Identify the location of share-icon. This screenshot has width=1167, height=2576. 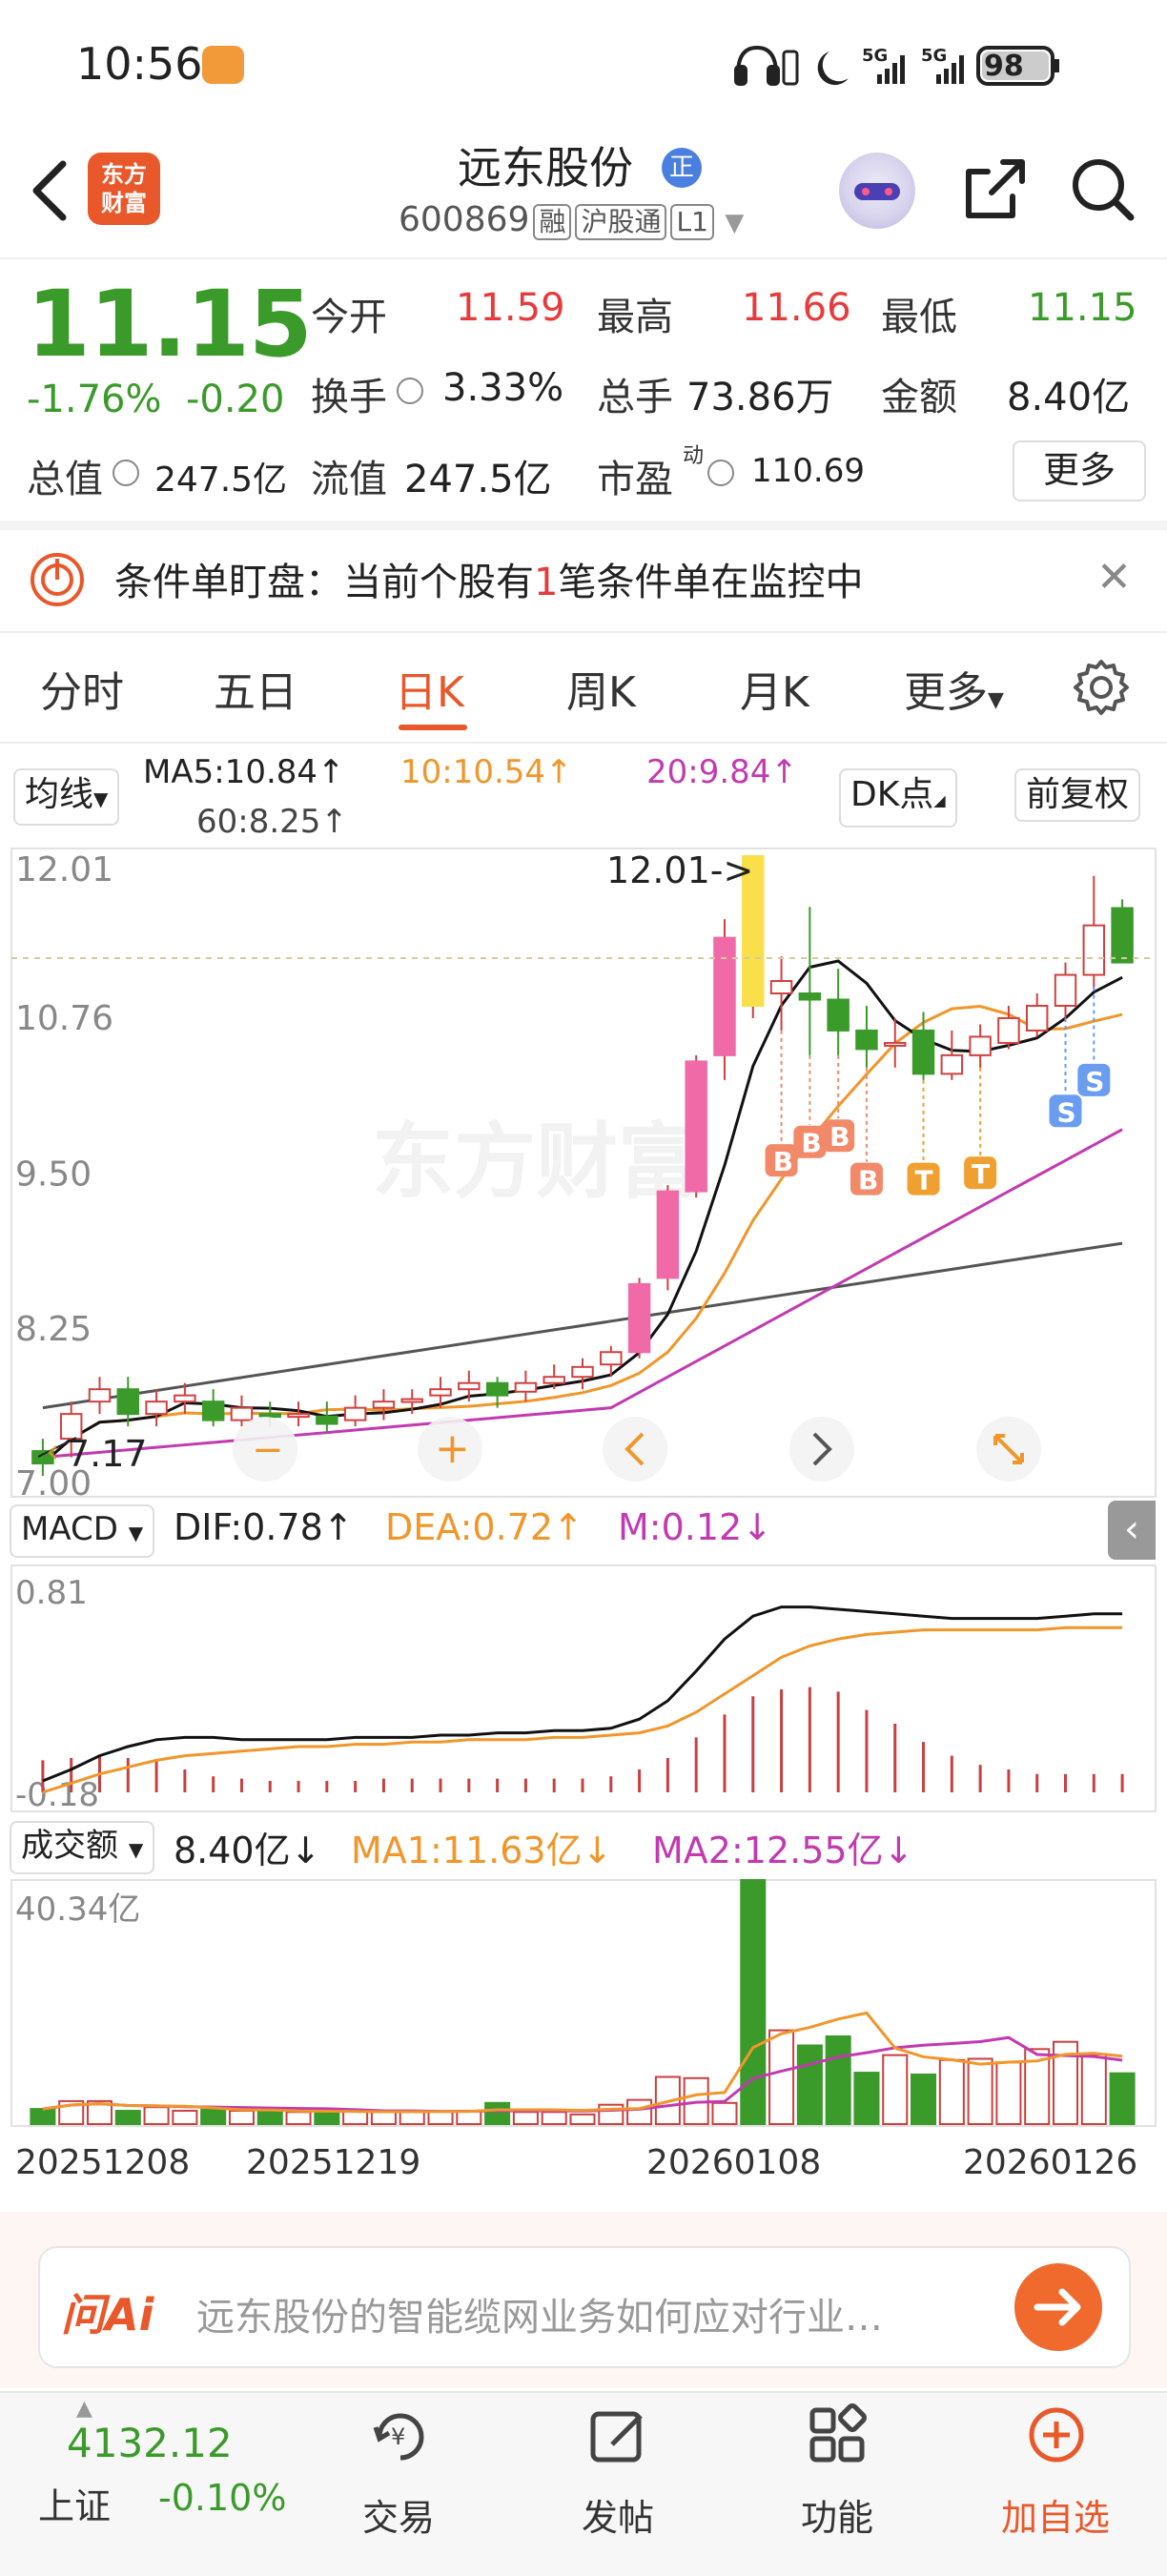
(995, 189).